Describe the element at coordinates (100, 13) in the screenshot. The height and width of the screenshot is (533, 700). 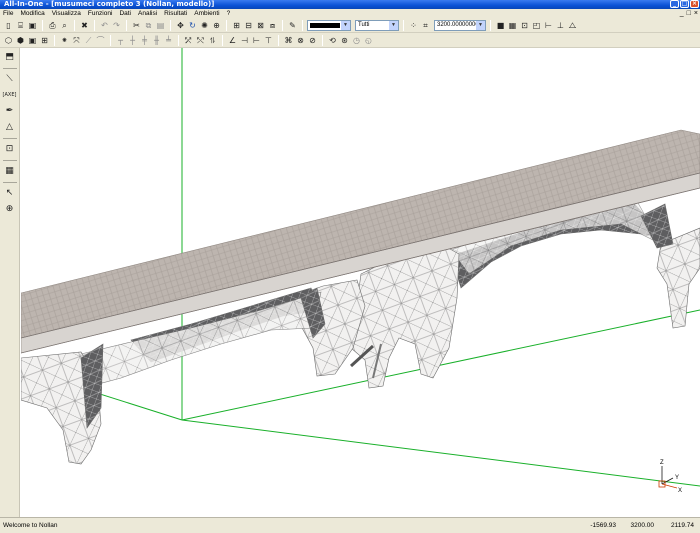
I see `menu-funzioni: Funzioni` at that location.